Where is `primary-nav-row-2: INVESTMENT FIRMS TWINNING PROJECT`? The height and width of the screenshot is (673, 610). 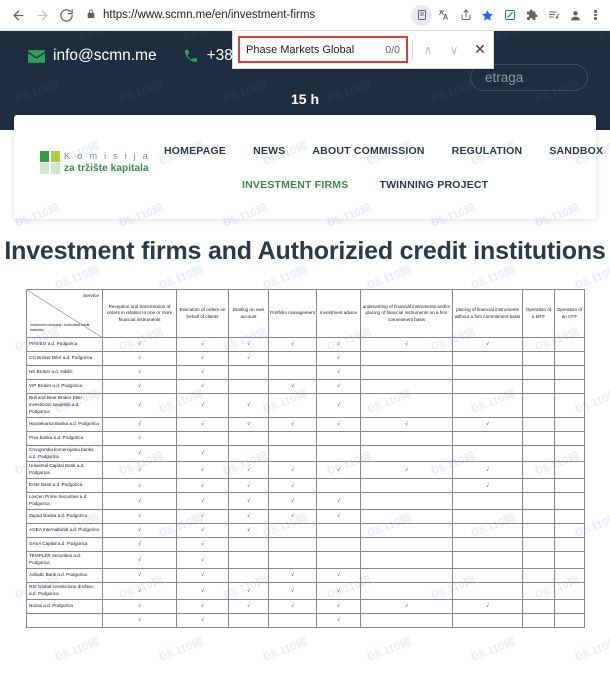
primary-nav-row-2: INVESTMENT FIRMS TWINNING PROJECT is located at coordinates (365, 185).